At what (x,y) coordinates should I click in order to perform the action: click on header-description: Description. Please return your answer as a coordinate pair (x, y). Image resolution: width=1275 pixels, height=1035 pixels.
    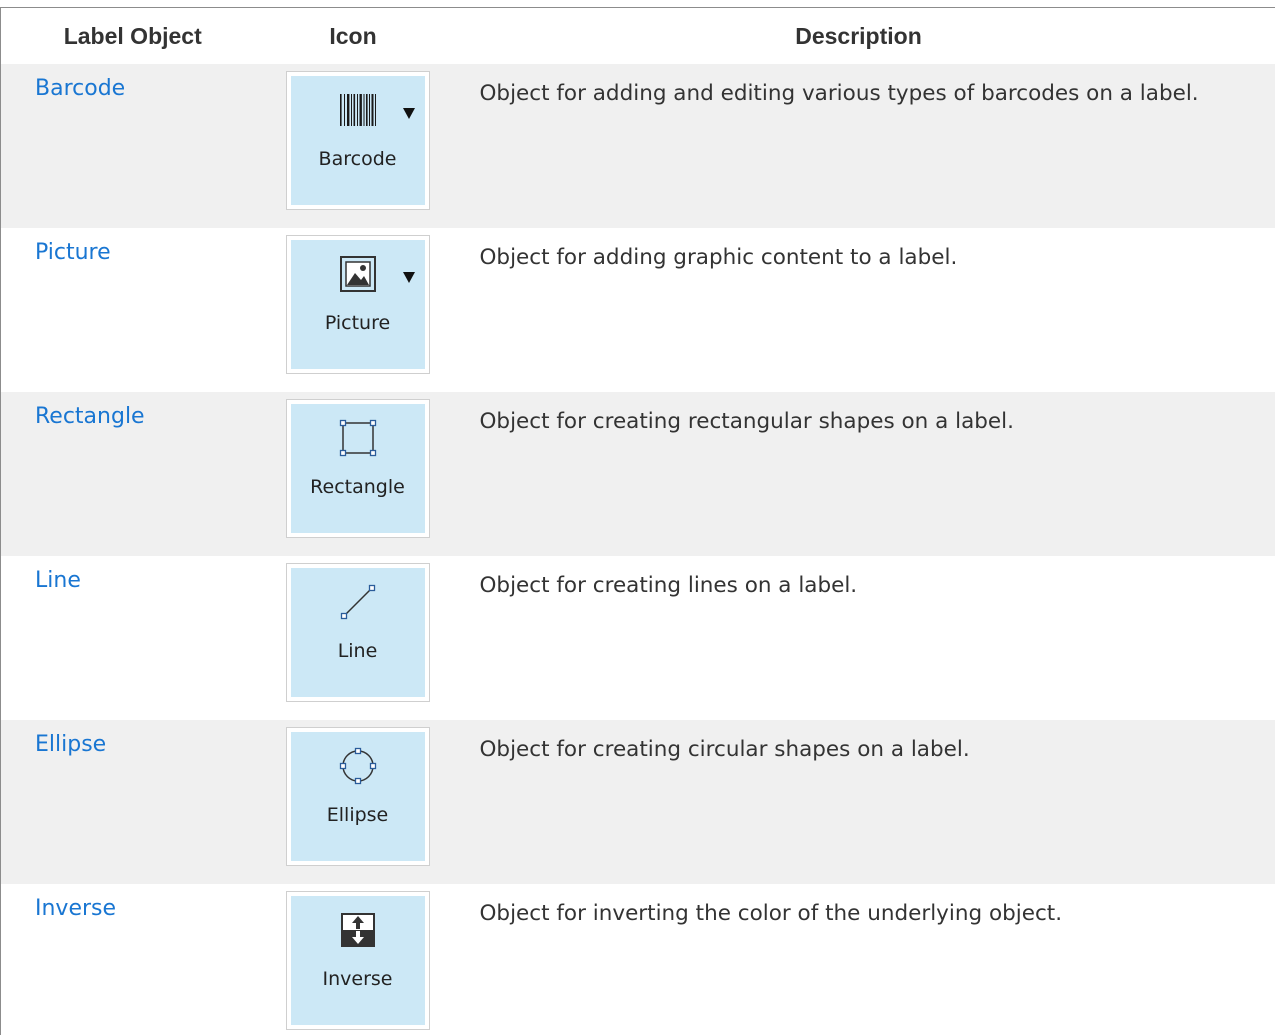
    Looking at the image, I should click on (858, 35).